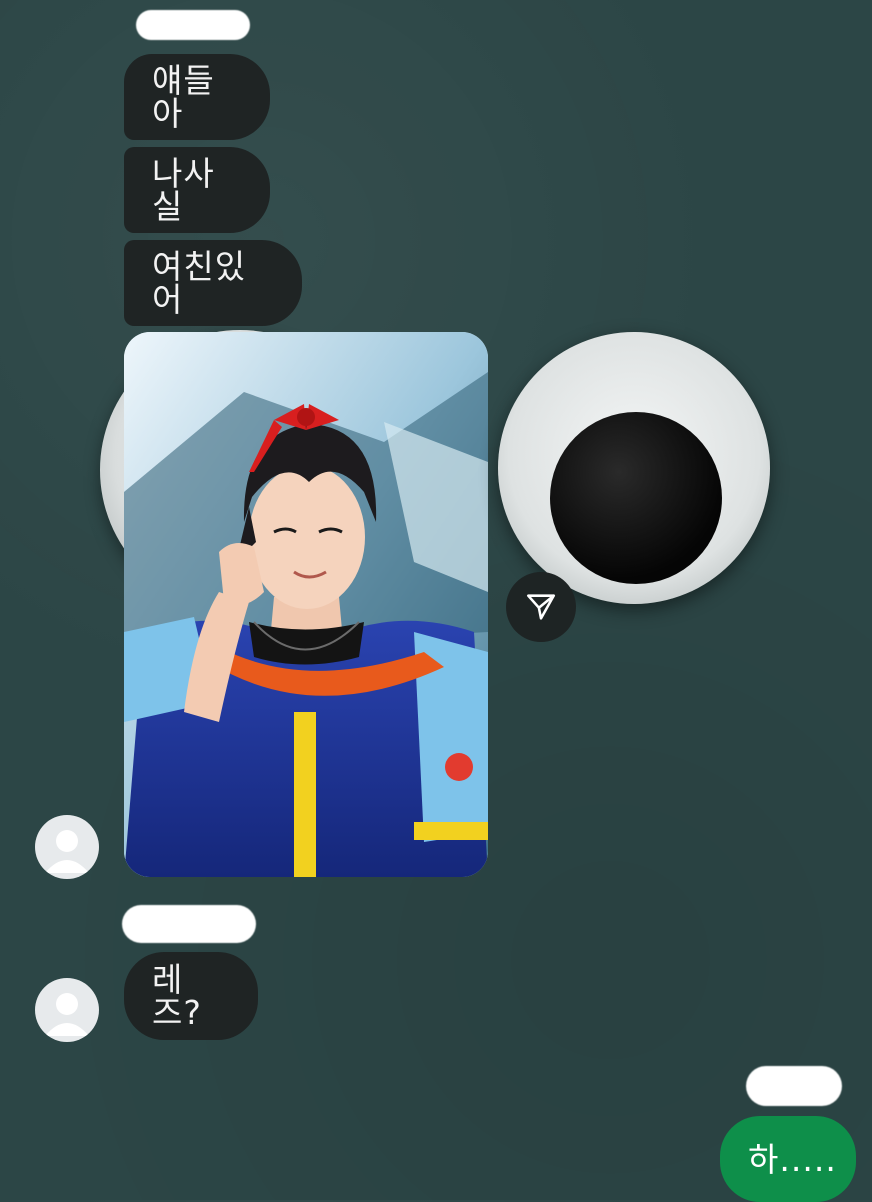  I want to click on chat-message-bubble: 여친있어, so click(213, 283).